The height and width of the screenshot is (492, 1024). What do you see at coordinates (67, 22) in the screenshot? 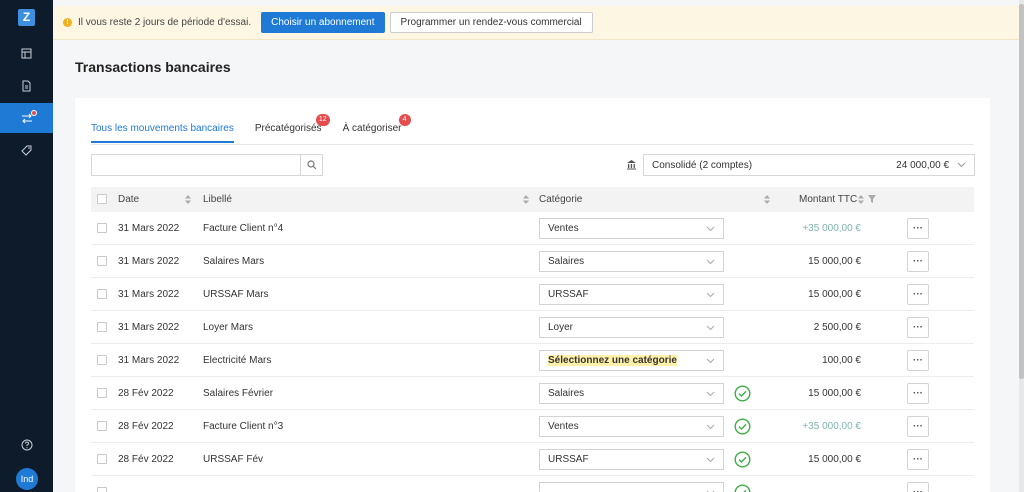
I see `warning-icon: !` at bounding box center [67, 22].